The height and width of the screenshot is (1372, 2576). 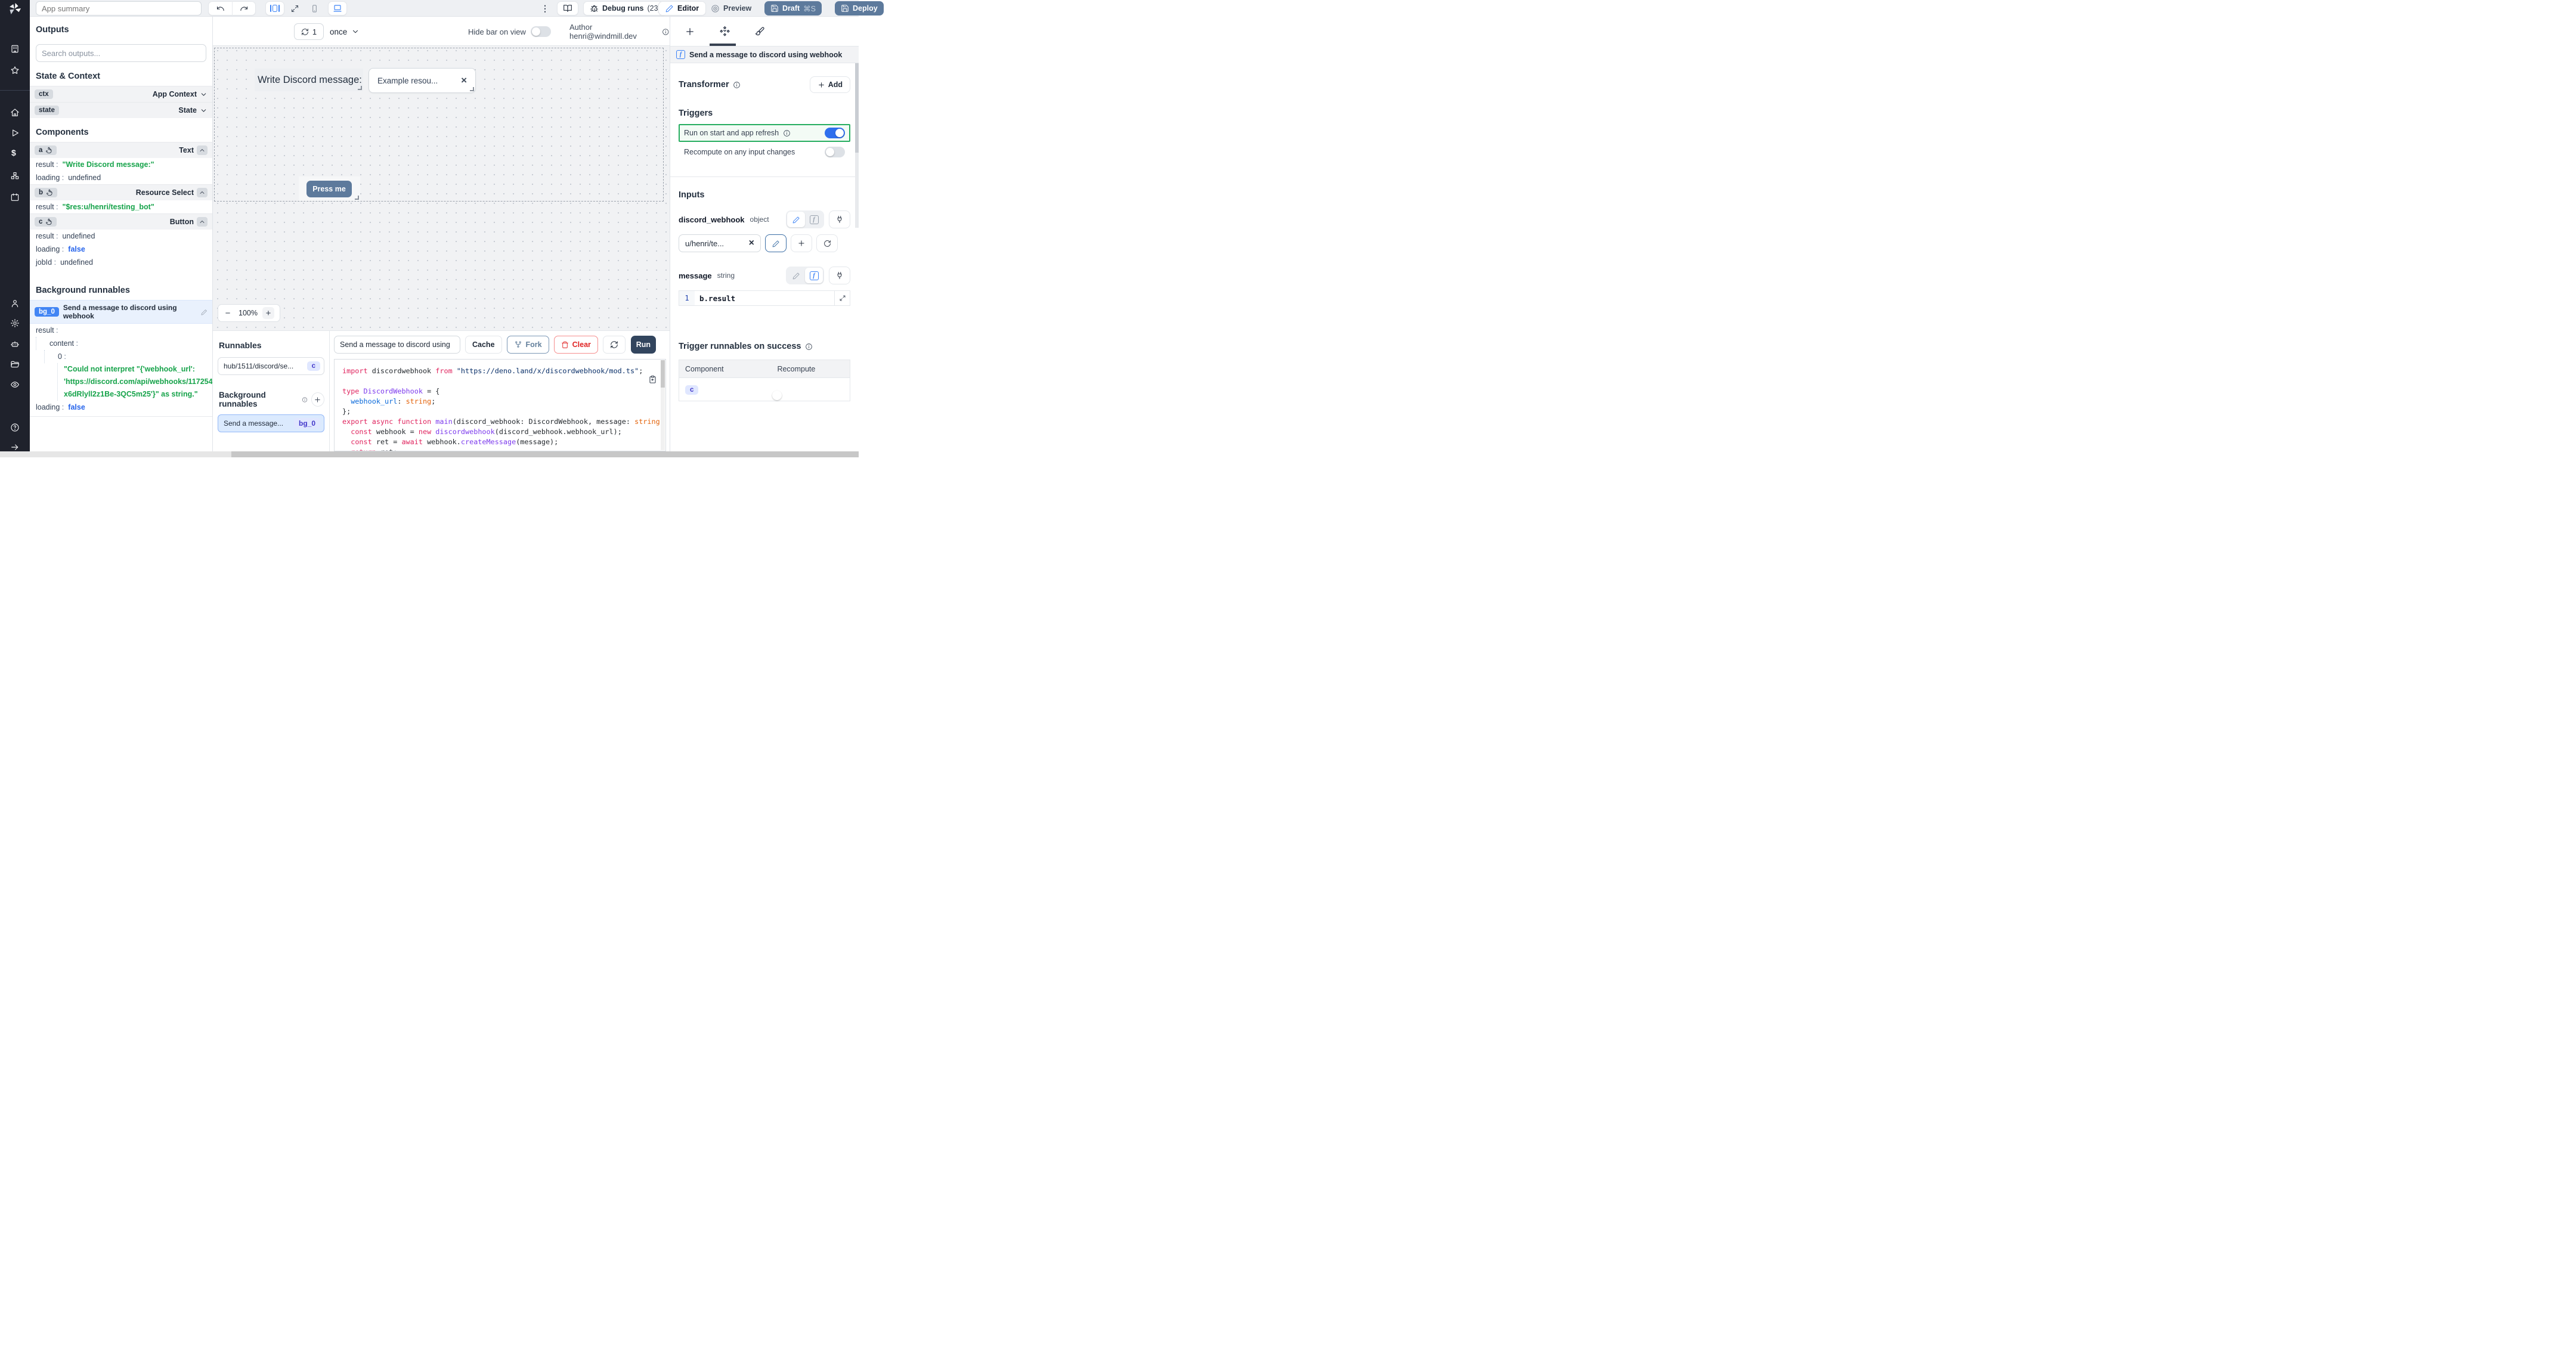 I want to click on folders-icon, so click(x=15, y=364).